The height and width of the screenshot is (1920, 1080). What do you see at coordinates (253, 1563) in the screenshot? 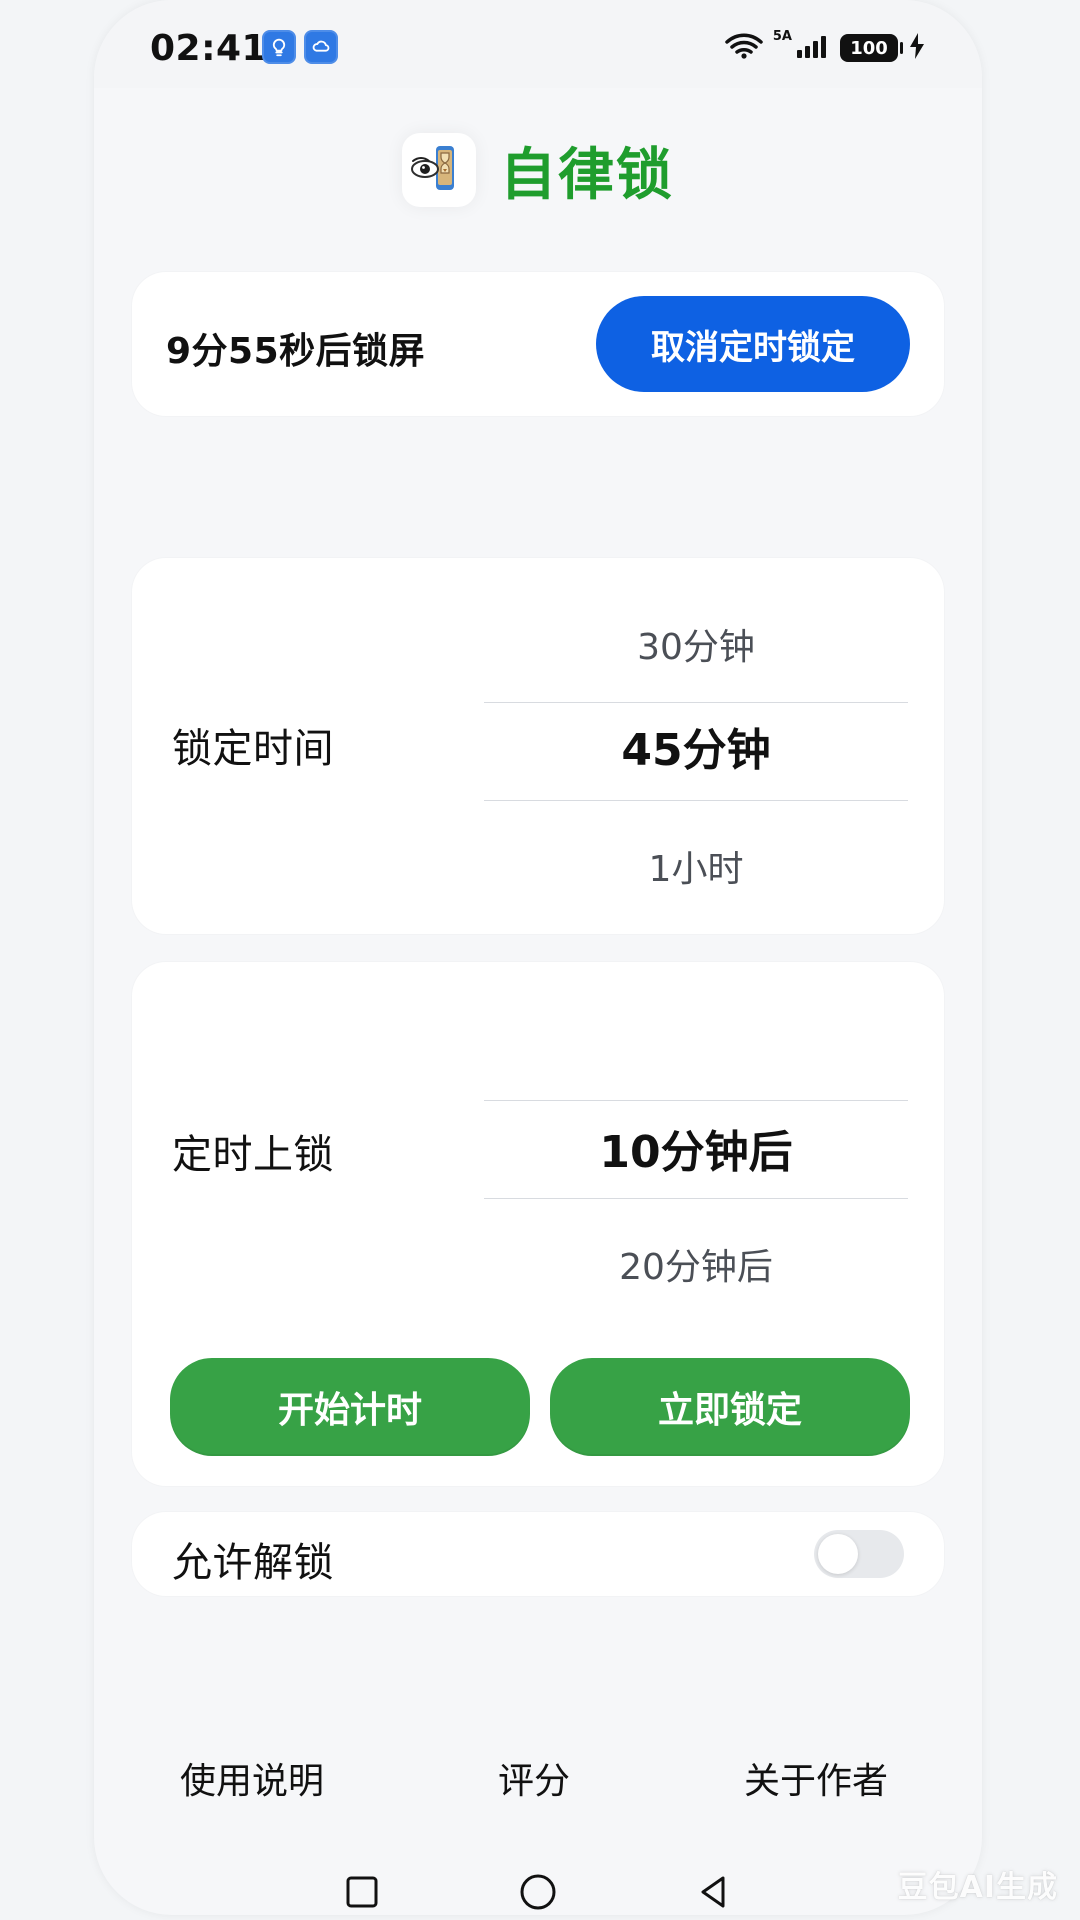
I see `allow-unlock-label: 允许解锁` at bounding box center [253, 1563].